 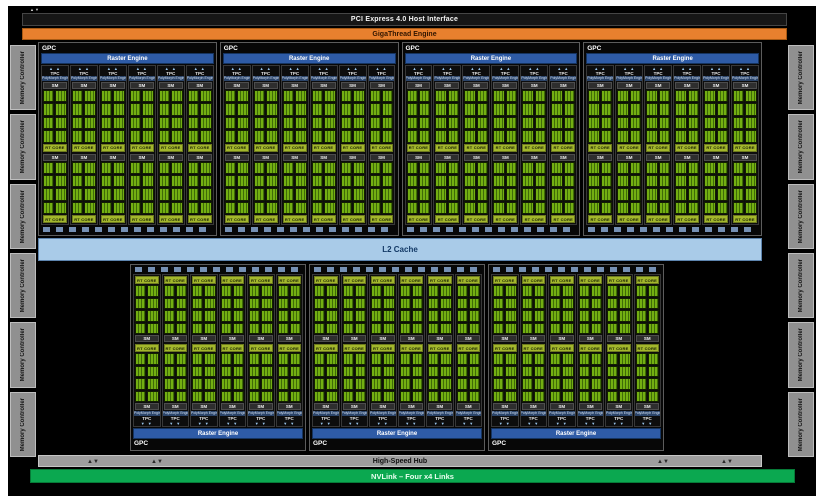 I want to click on sm-box: SM RT CORE, so click(x=563, y=117).